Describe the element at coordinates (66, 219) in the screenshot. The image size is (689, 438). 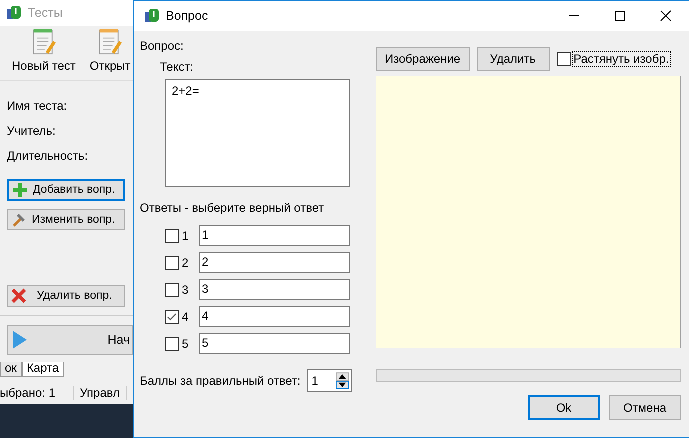
I see `action-button: Изменить вопр.` at that location.